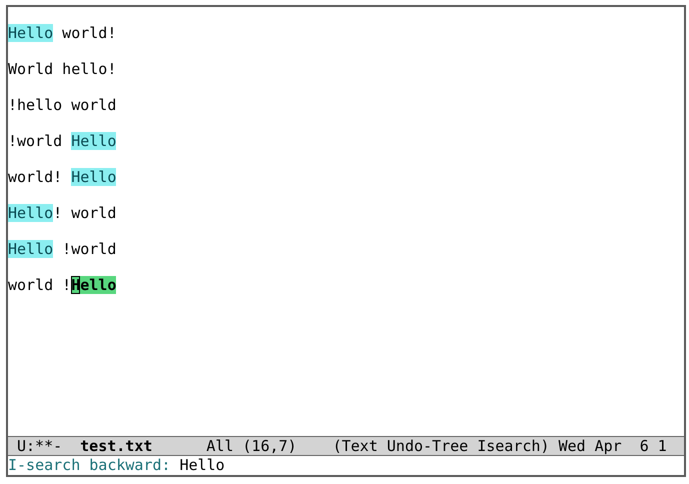 The width and height of the screenshot is (689, 484). I want to click on buffer-text: World hello!, so click(62, 69).